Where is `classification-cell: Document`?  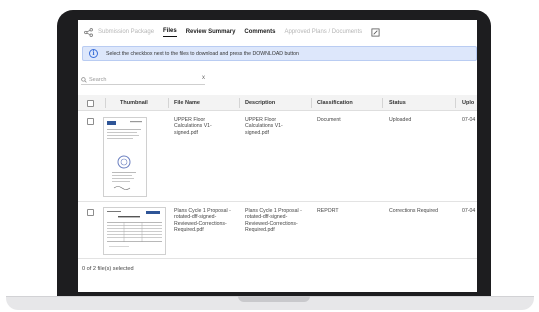
classification-cell: Document is located at coordinates (329, 120).